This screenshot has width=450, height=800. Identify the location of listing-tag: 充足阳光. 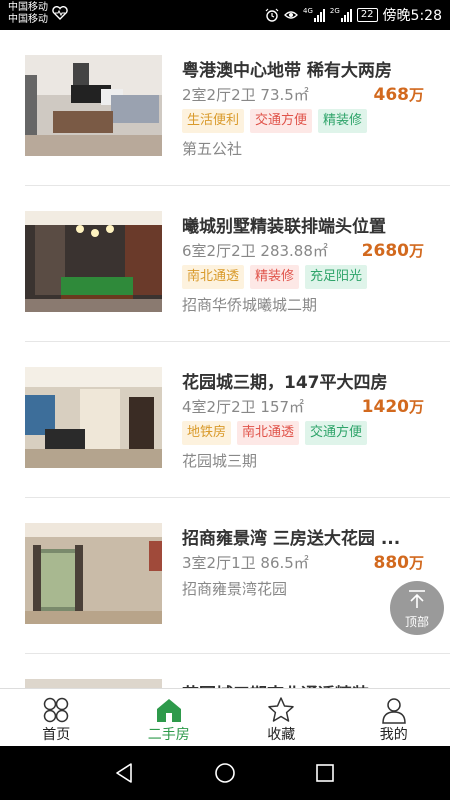
(336, 277).